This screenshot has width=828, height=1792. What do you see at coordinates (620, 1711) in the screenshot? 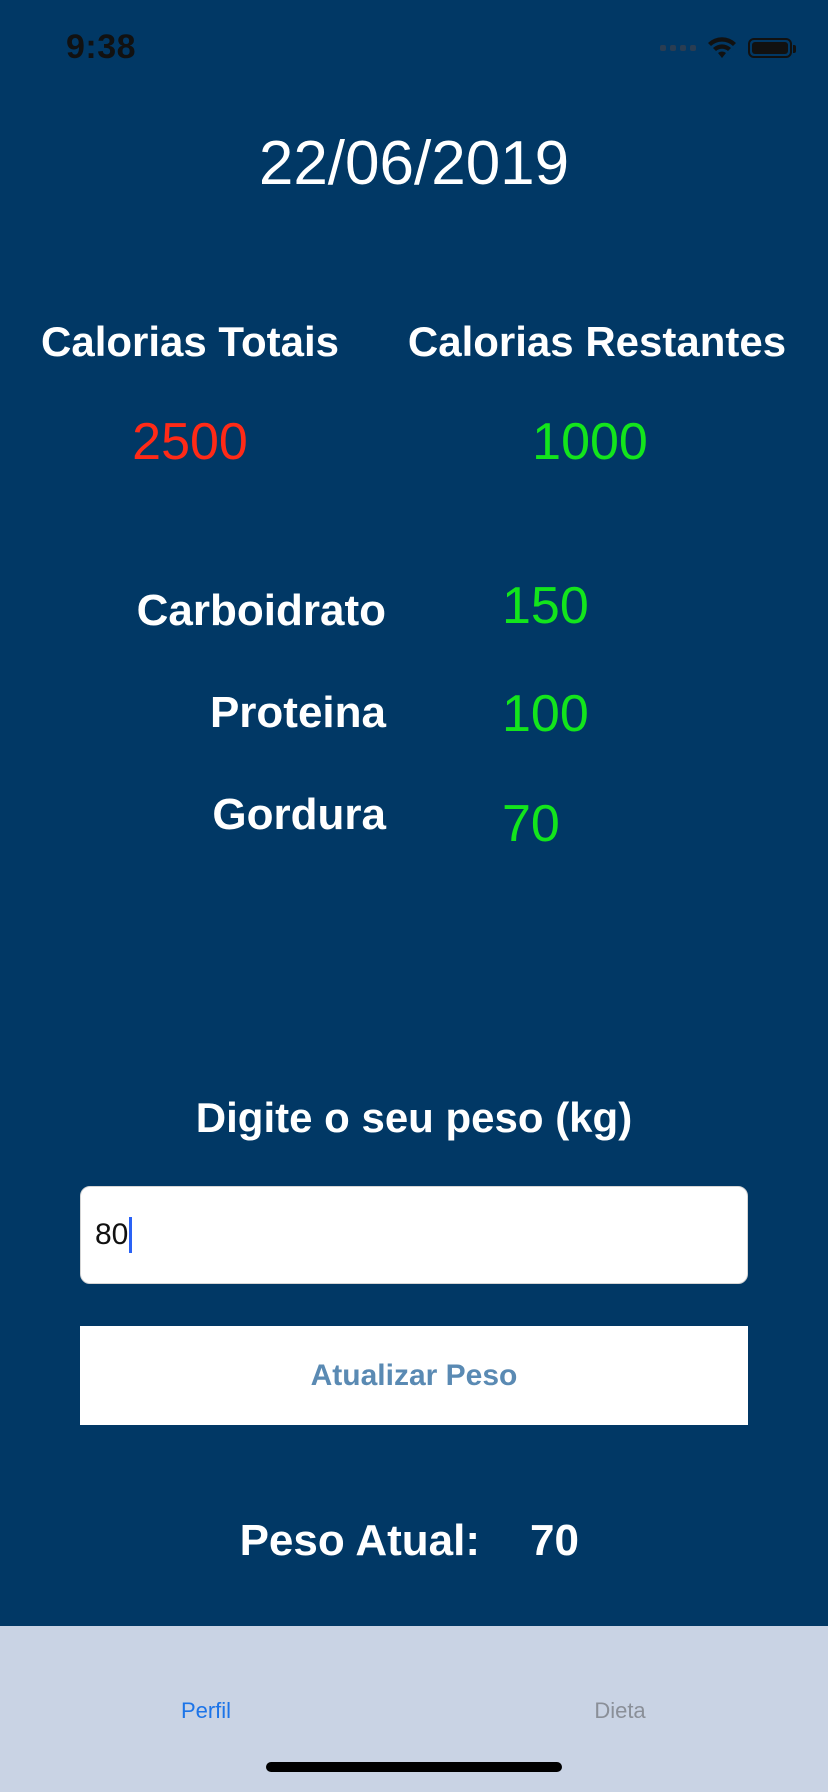
I see `tab-dieta: Dieta` at bounding box center [620, 1711].